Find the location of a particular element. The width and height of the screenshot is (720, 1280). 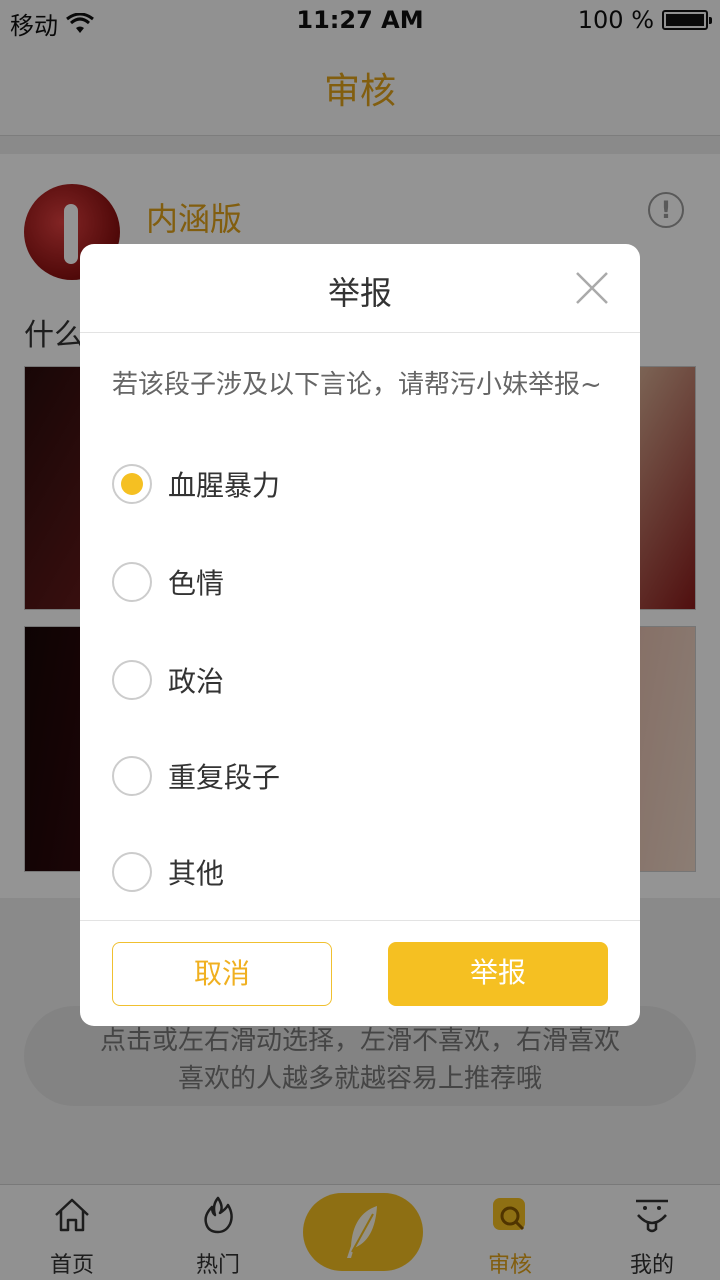

option-duplicate: 重复段子 is located at coordinates (196, 776).